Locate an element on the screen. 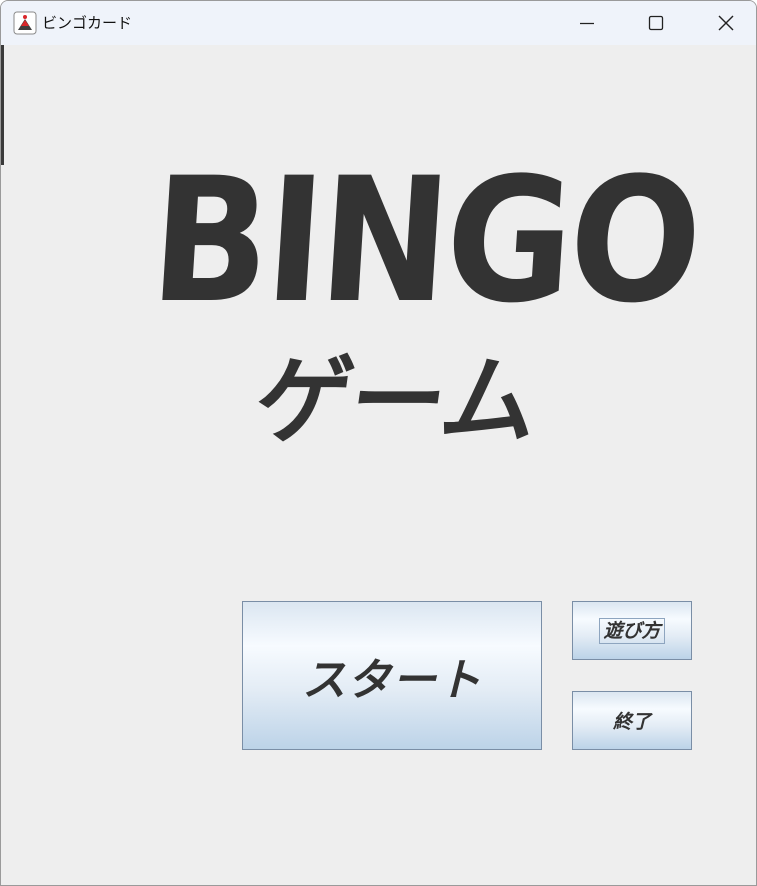  quit-button: 終了 is located at coordinates (632, 720).